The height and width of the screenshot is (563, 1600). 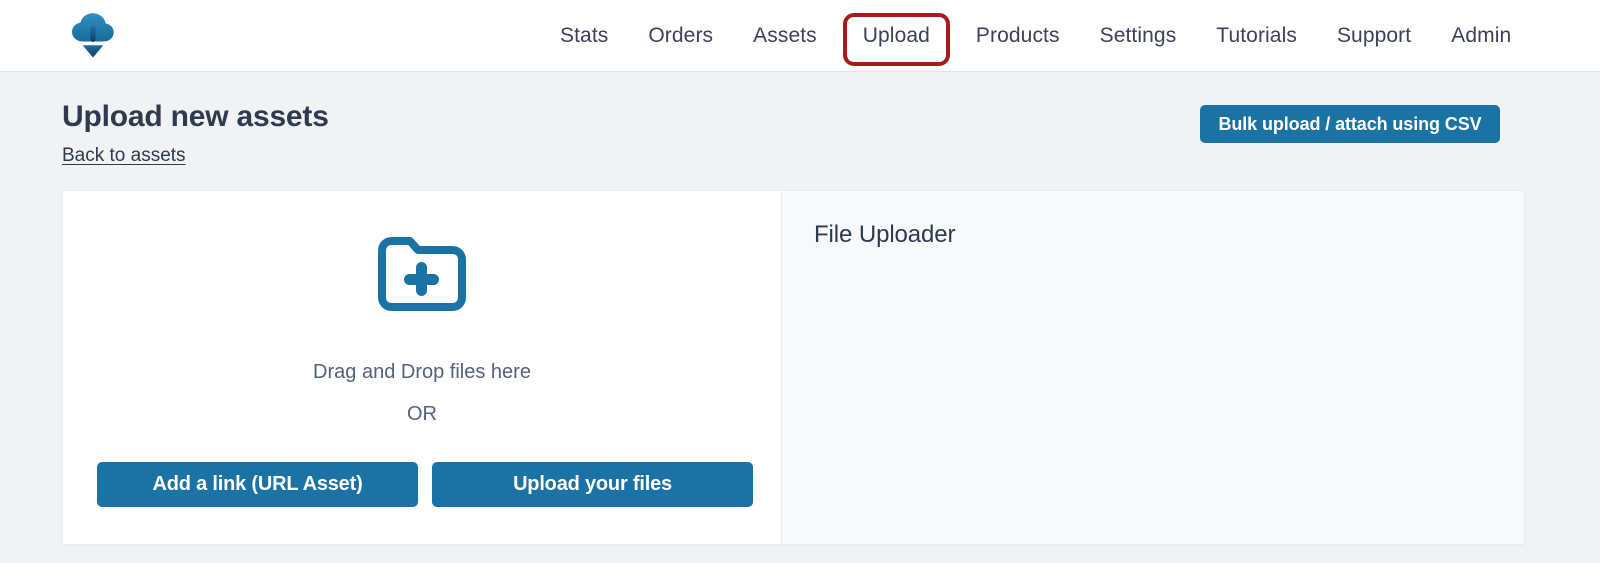 I want to click on back-to-assets-link: Back to assets, so click(x=124, y=156).